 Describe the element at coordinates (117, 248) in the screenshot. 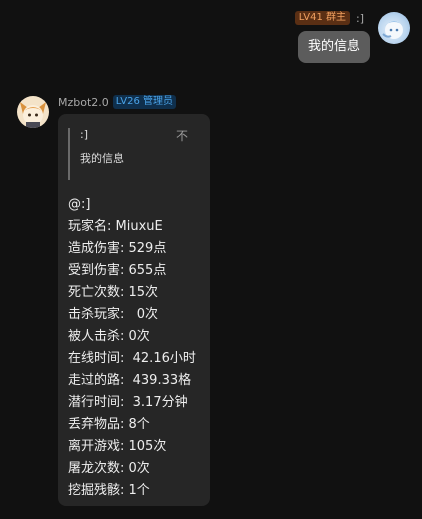

I see `reply-line-damage-dealt: 造成伤害: 529点` at that location.